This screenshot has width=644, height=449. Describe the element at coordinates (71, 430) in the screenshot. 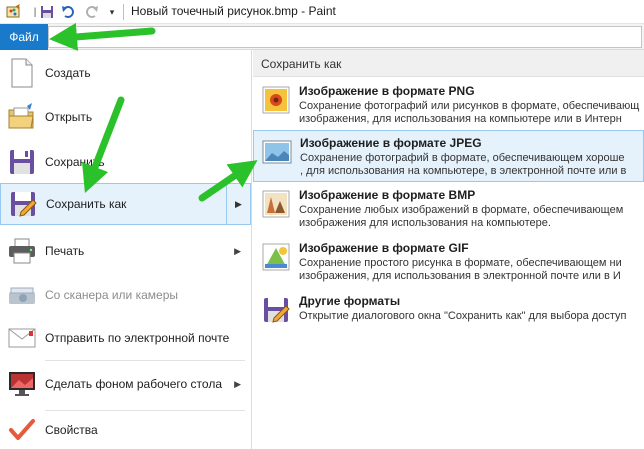

I see `menu-item-label: Свойства` at that location.